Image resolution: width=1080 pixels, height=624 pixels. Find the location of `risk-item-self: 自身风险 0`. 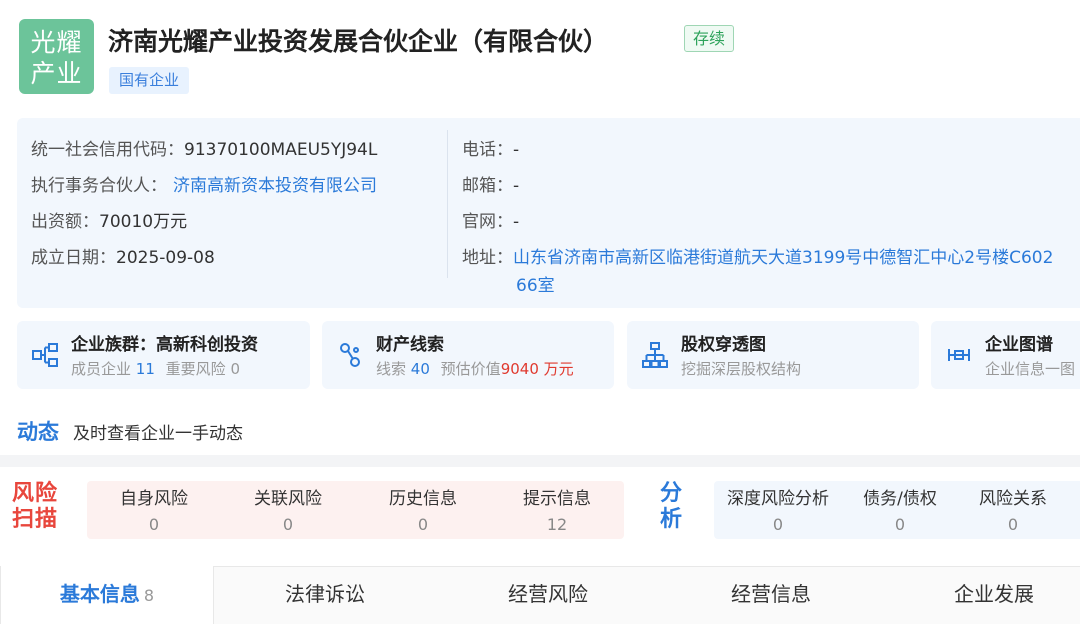

risk-item-self: 自身风险 0 is located at coordinates (154, 509).